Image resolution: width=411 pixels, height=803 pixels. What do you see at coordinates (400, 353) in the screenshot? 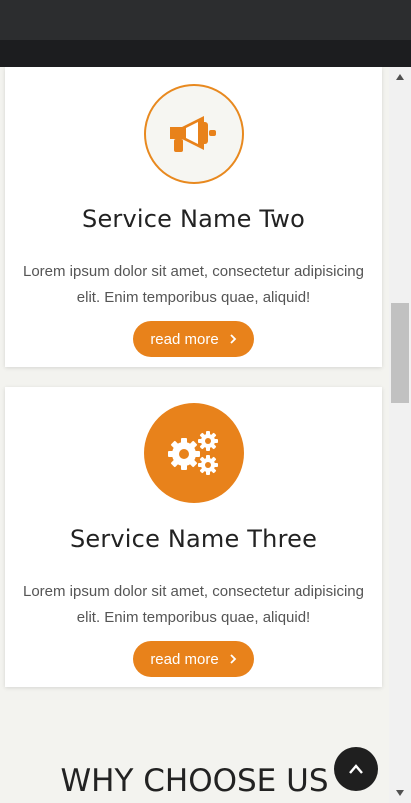
I see `scroll-thumb` at bounding box center [400, 353].